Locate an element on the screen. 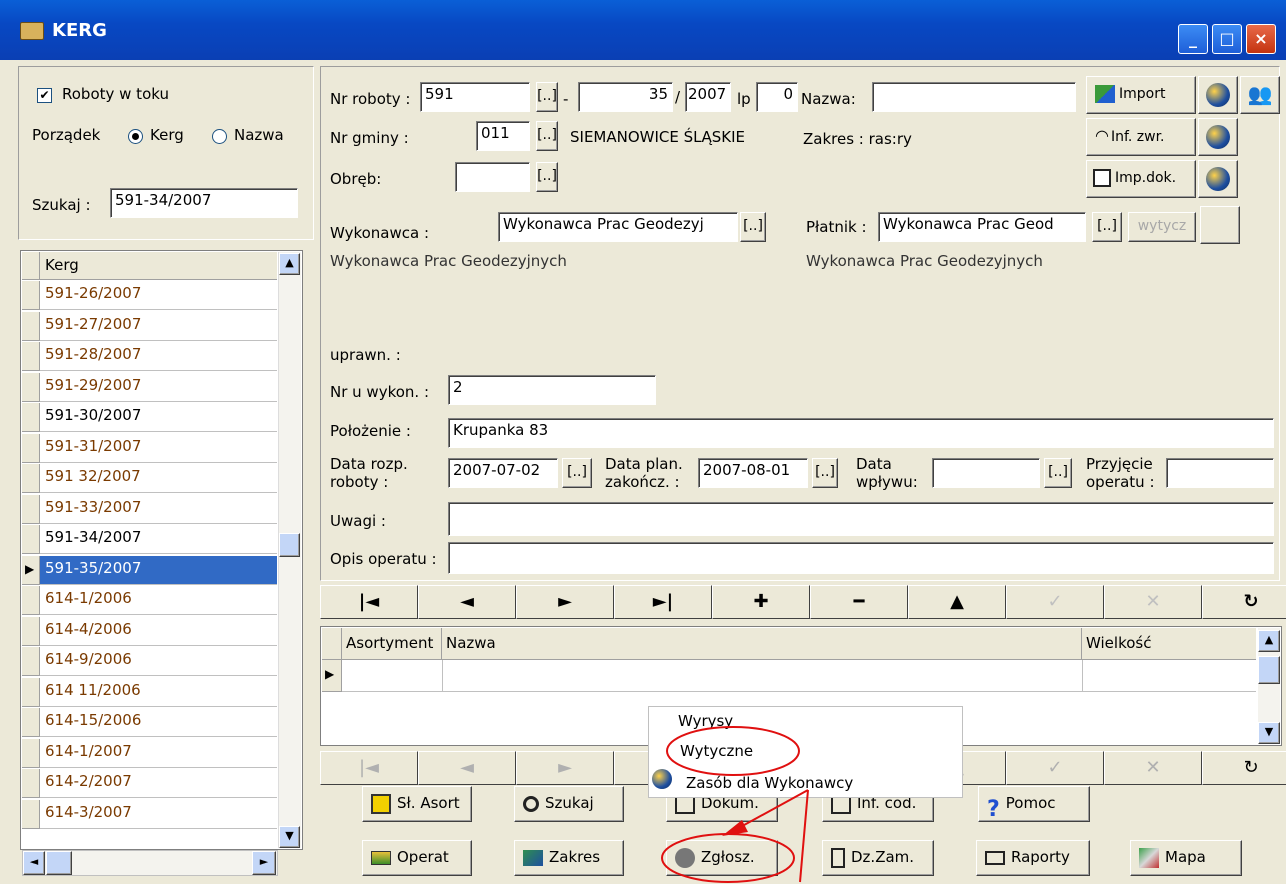 This screenshot has height=884, width=1286. annotation-arrow-line is located at coordinates (771, 810).